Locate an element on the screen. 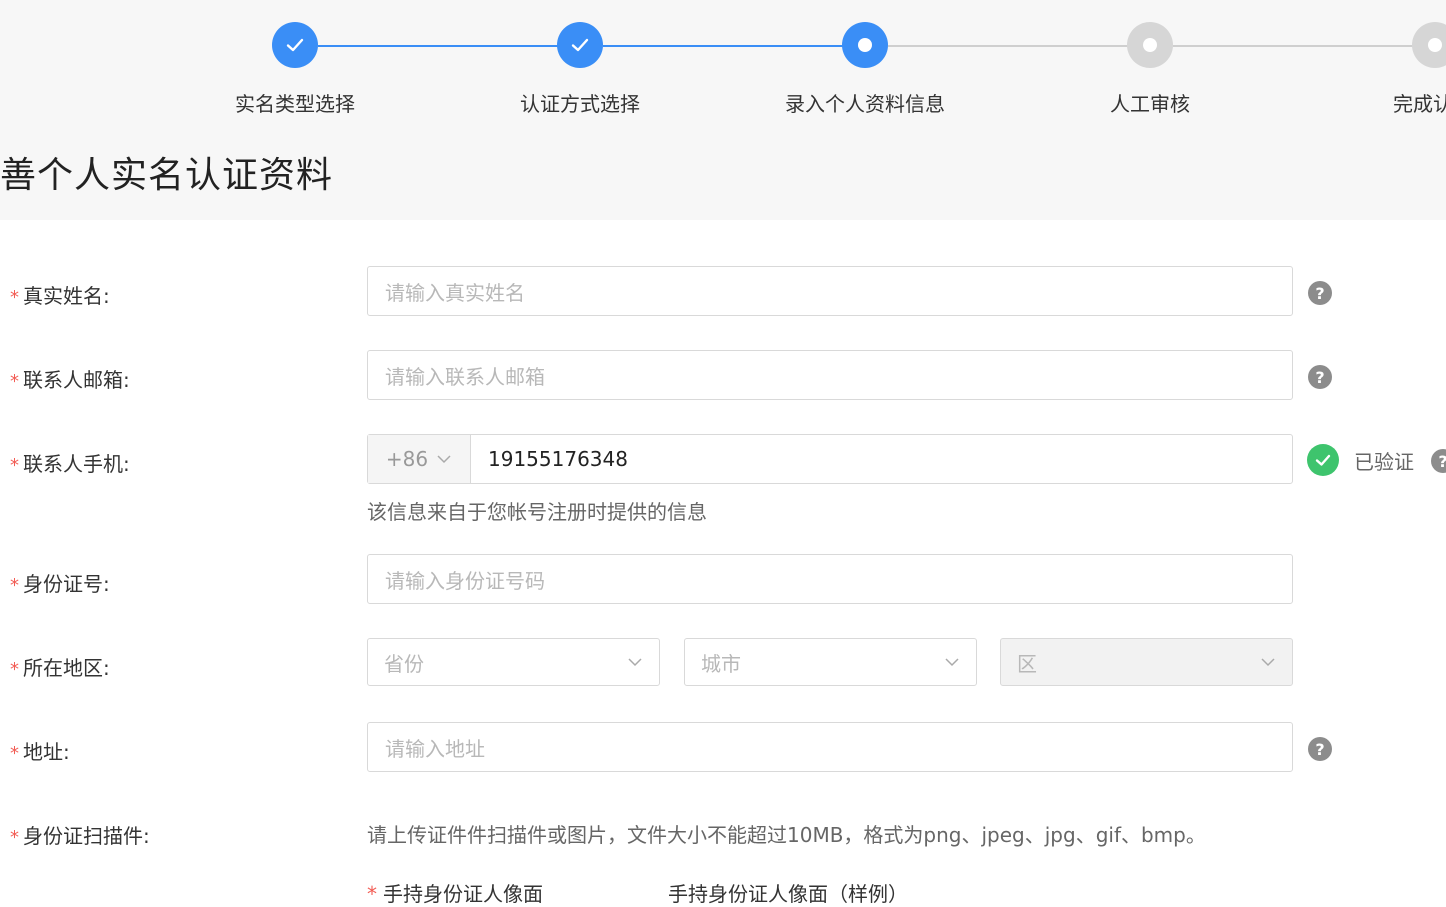 The image size is (1446, 907). verified-status: 已验证 is located at coordinates (1384, 462).